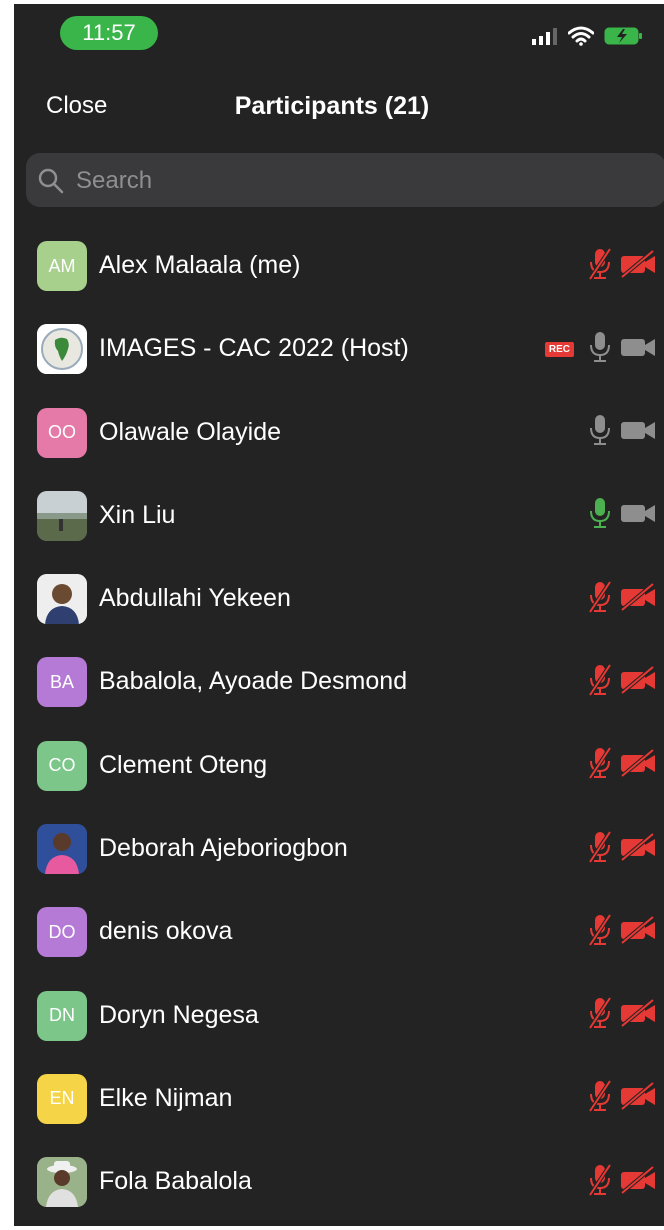  I want to click on battery-charging-icon, so click(623, 36).